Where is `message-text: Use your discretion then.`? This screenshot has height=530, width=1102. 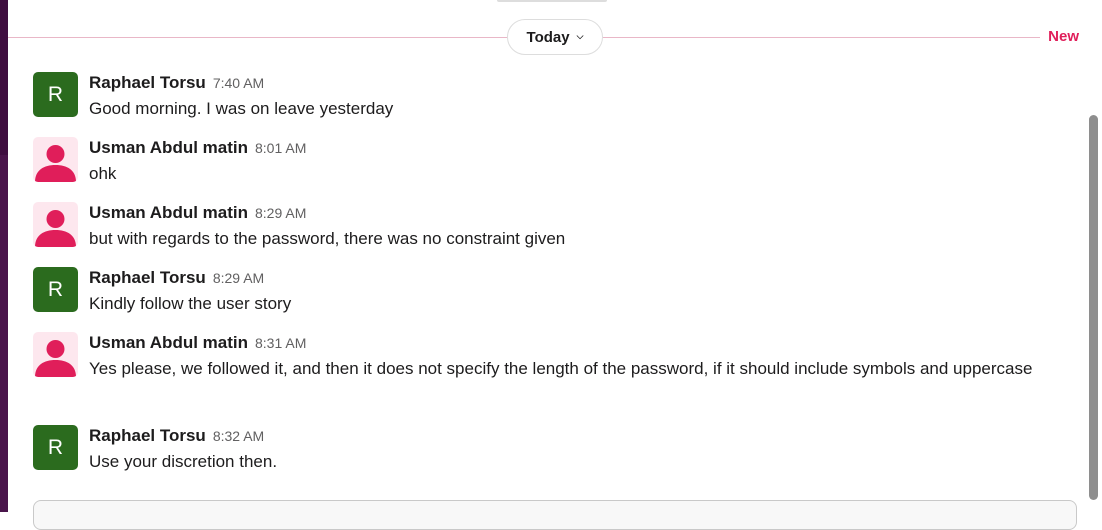 message-text: Use your discretion then. is located at coordinates (183, 461).